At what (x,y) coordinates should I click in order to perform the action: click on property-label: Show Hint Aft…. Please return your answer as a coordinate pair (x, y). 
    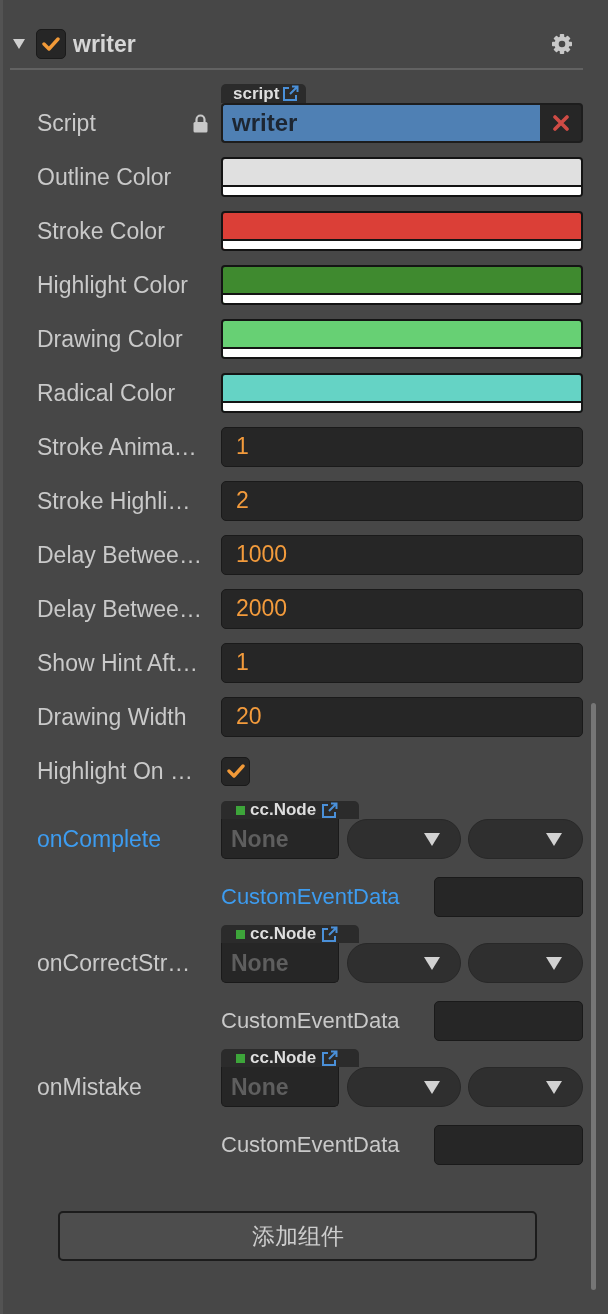
    Looking at the image, I should click on (118, 663).